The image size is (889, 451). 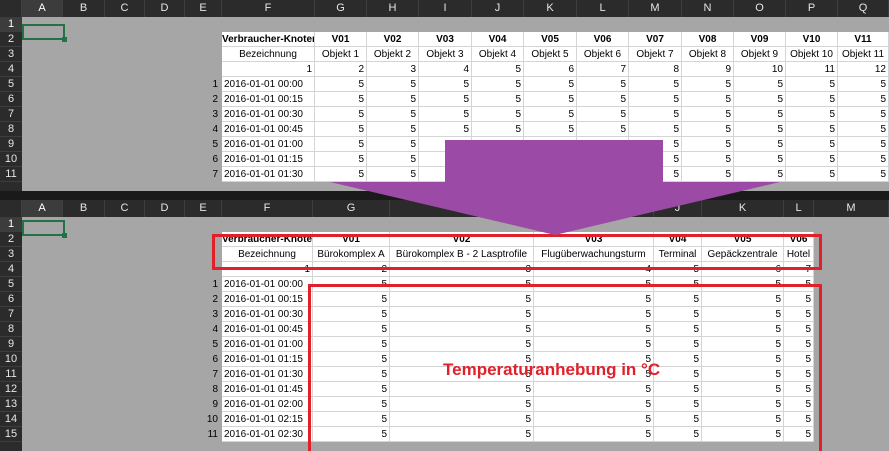 What do you see at coordinates (11, 299) in the screenshot?
I see `row-header-6: 6` at bounding box center [11, 299].